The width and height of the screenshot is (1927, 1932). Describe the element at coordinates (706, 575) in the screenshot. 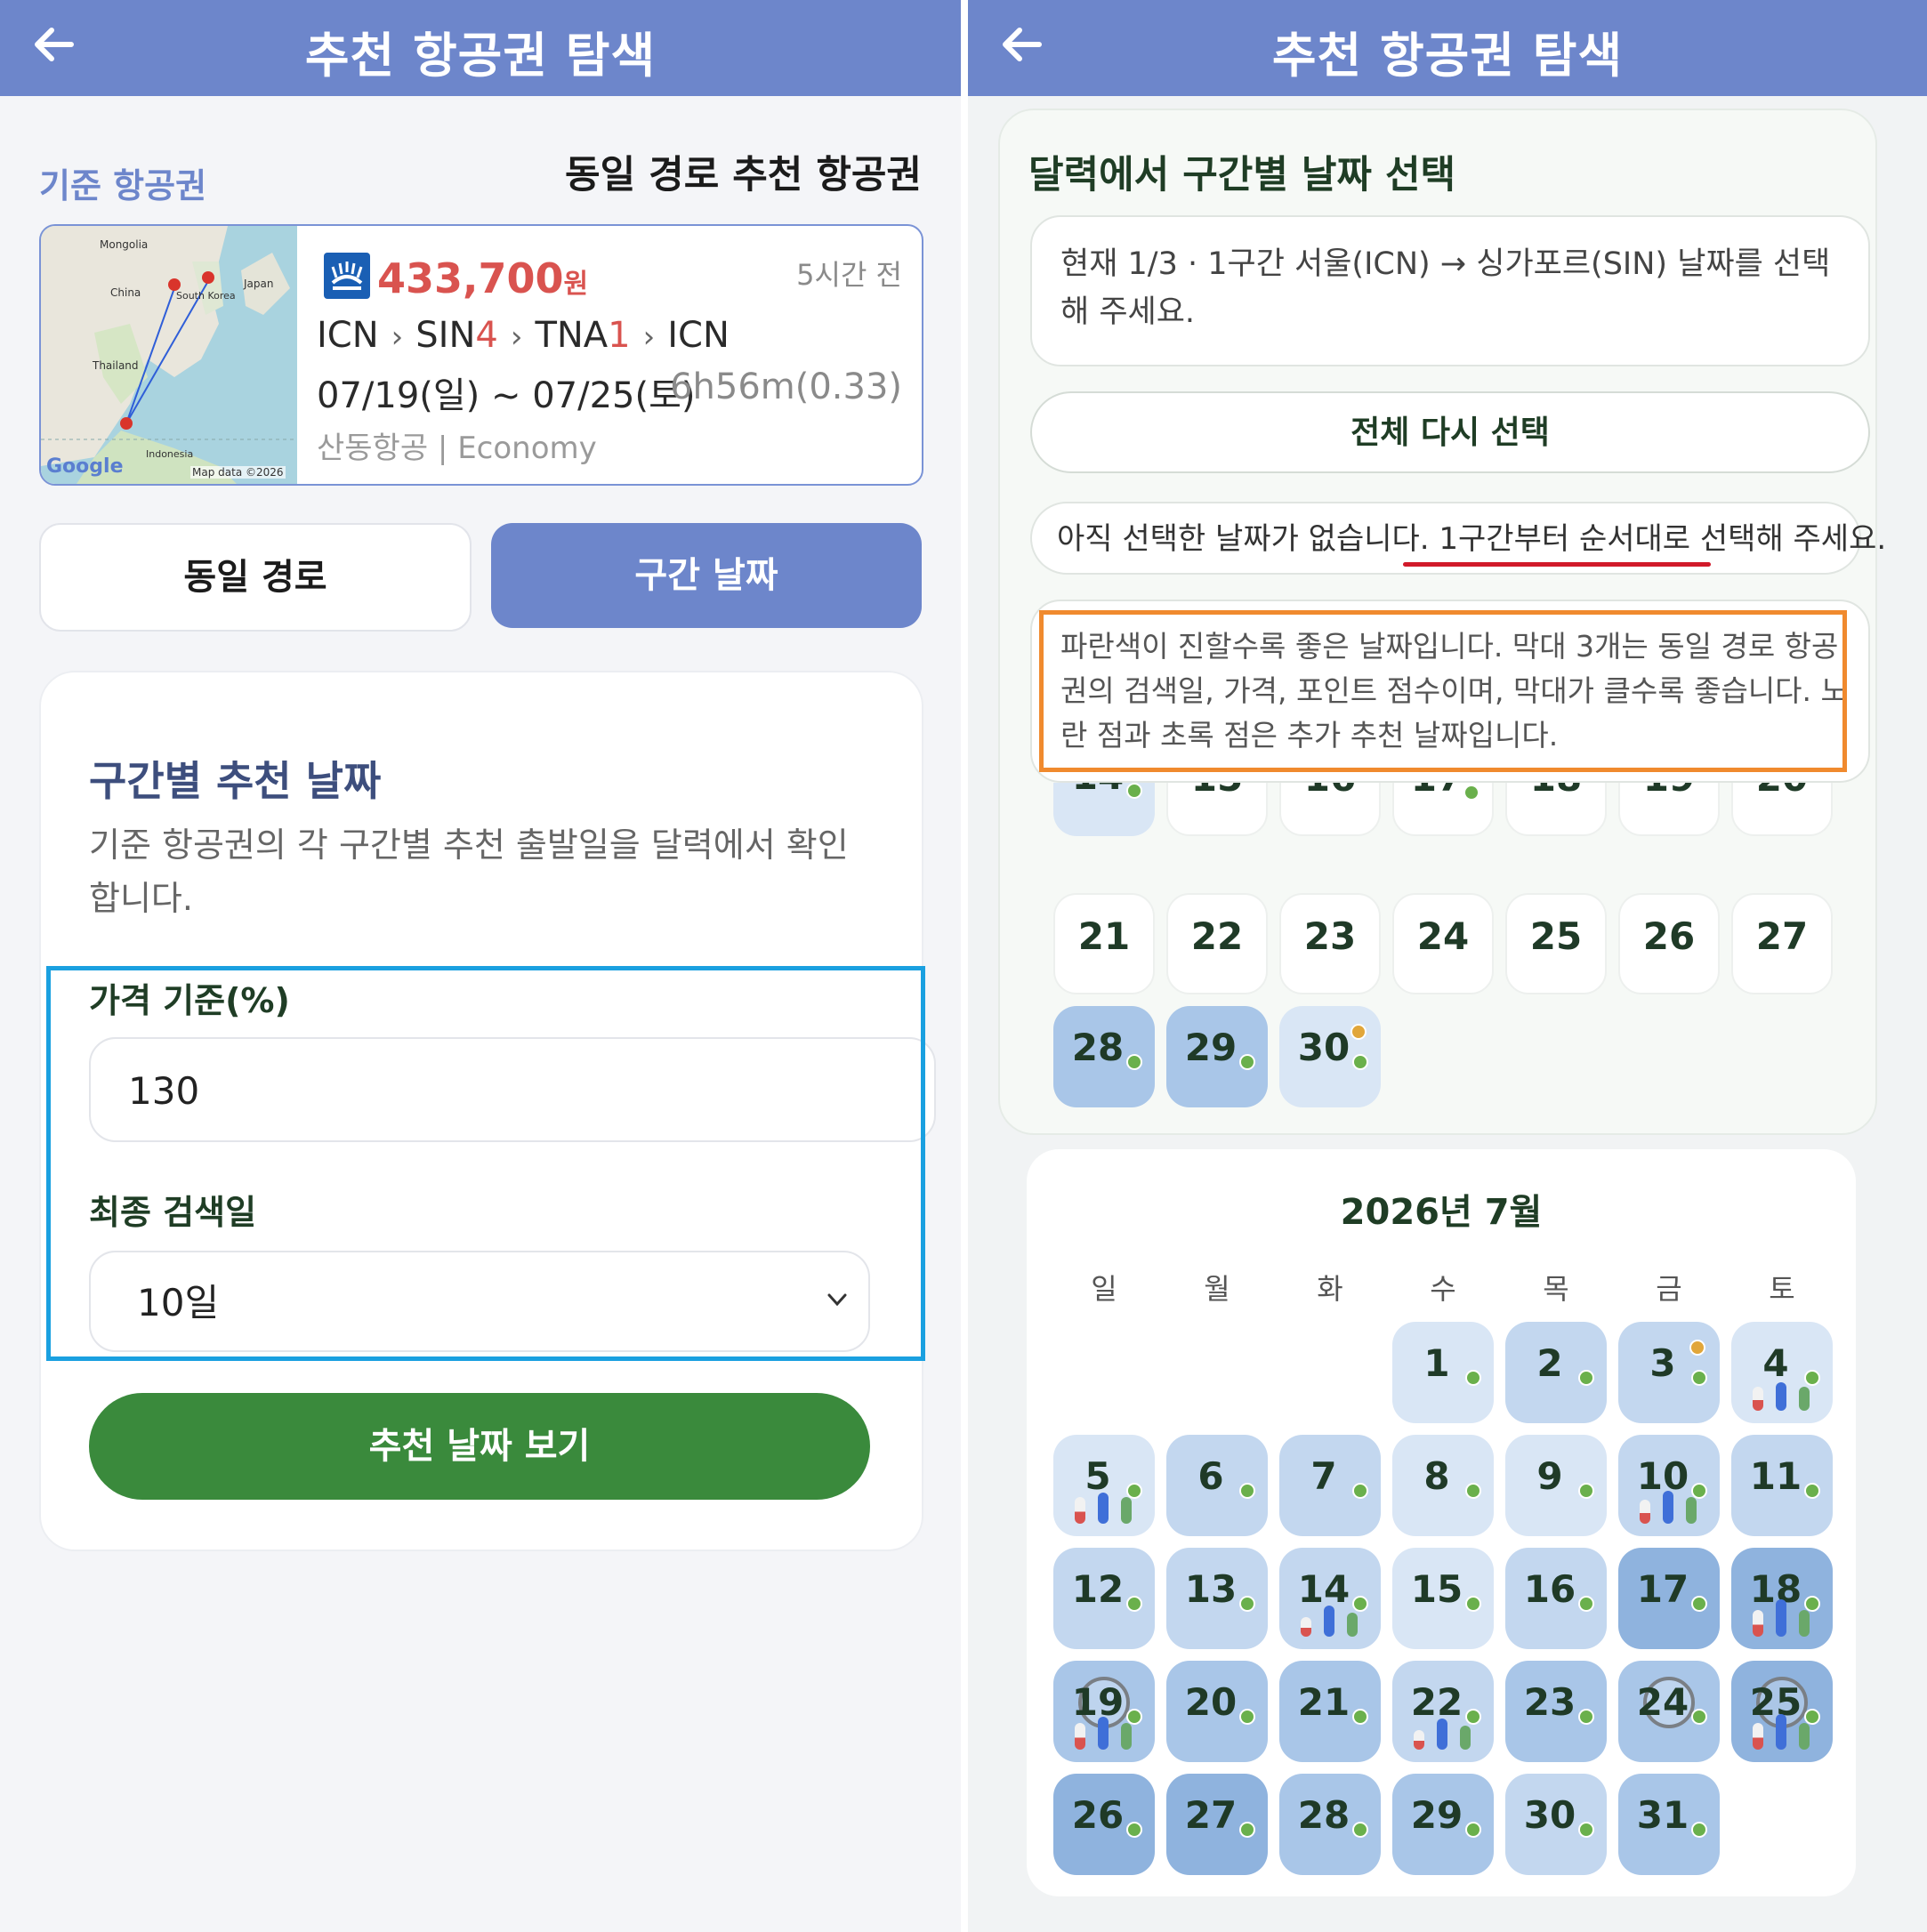

I see `tab-segment-date: 구간 날짜` at that location.